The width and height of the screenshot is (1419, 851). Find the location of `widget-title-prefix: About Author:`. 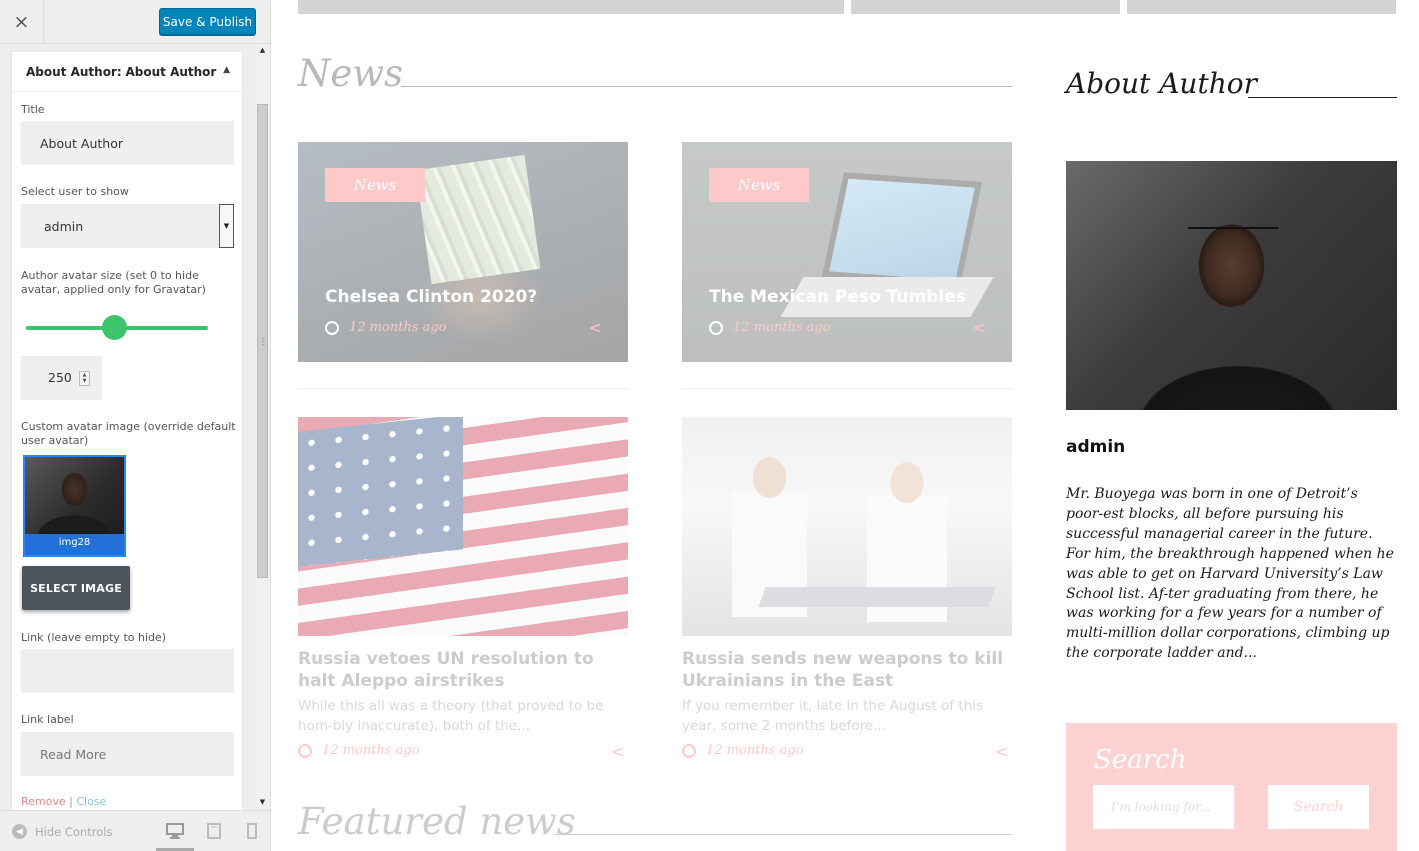

widget-title-prefix: About Author: is located at coordinates (74, 72).